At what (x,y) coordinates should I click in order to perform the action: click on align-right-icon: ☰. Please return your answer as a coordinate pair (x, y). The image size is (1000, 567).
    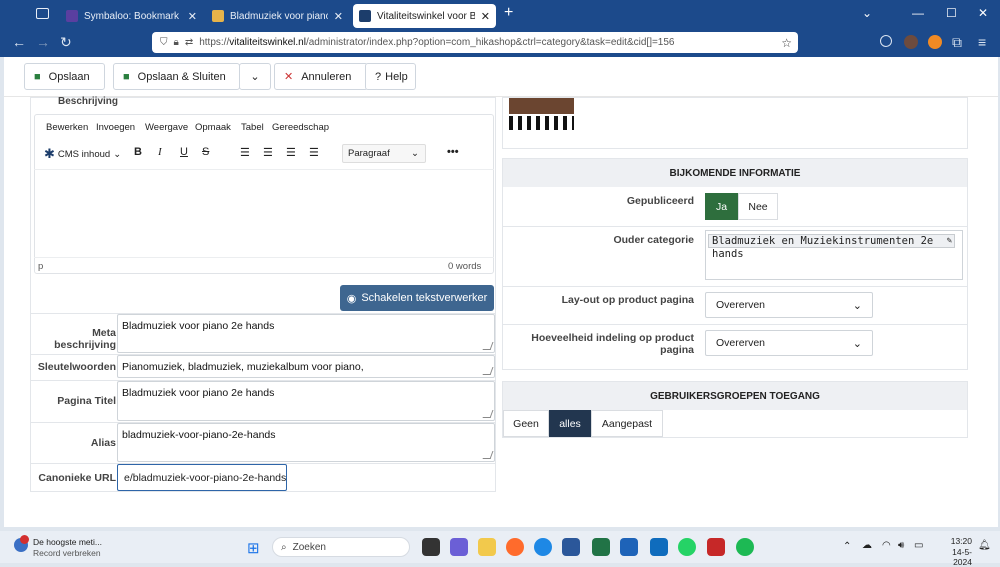
    Looking at the image, I should click on (291, 152).